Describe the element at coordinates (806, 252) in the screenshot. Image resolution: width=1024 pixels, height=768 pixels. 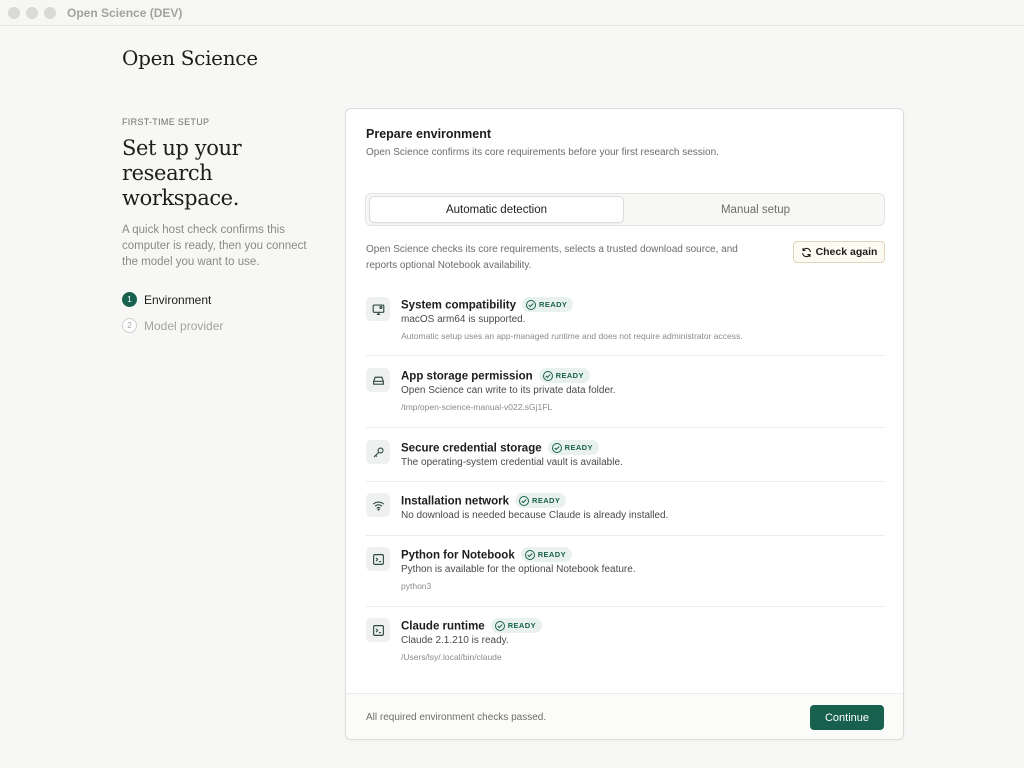
I see `refresh-icon` at that location.